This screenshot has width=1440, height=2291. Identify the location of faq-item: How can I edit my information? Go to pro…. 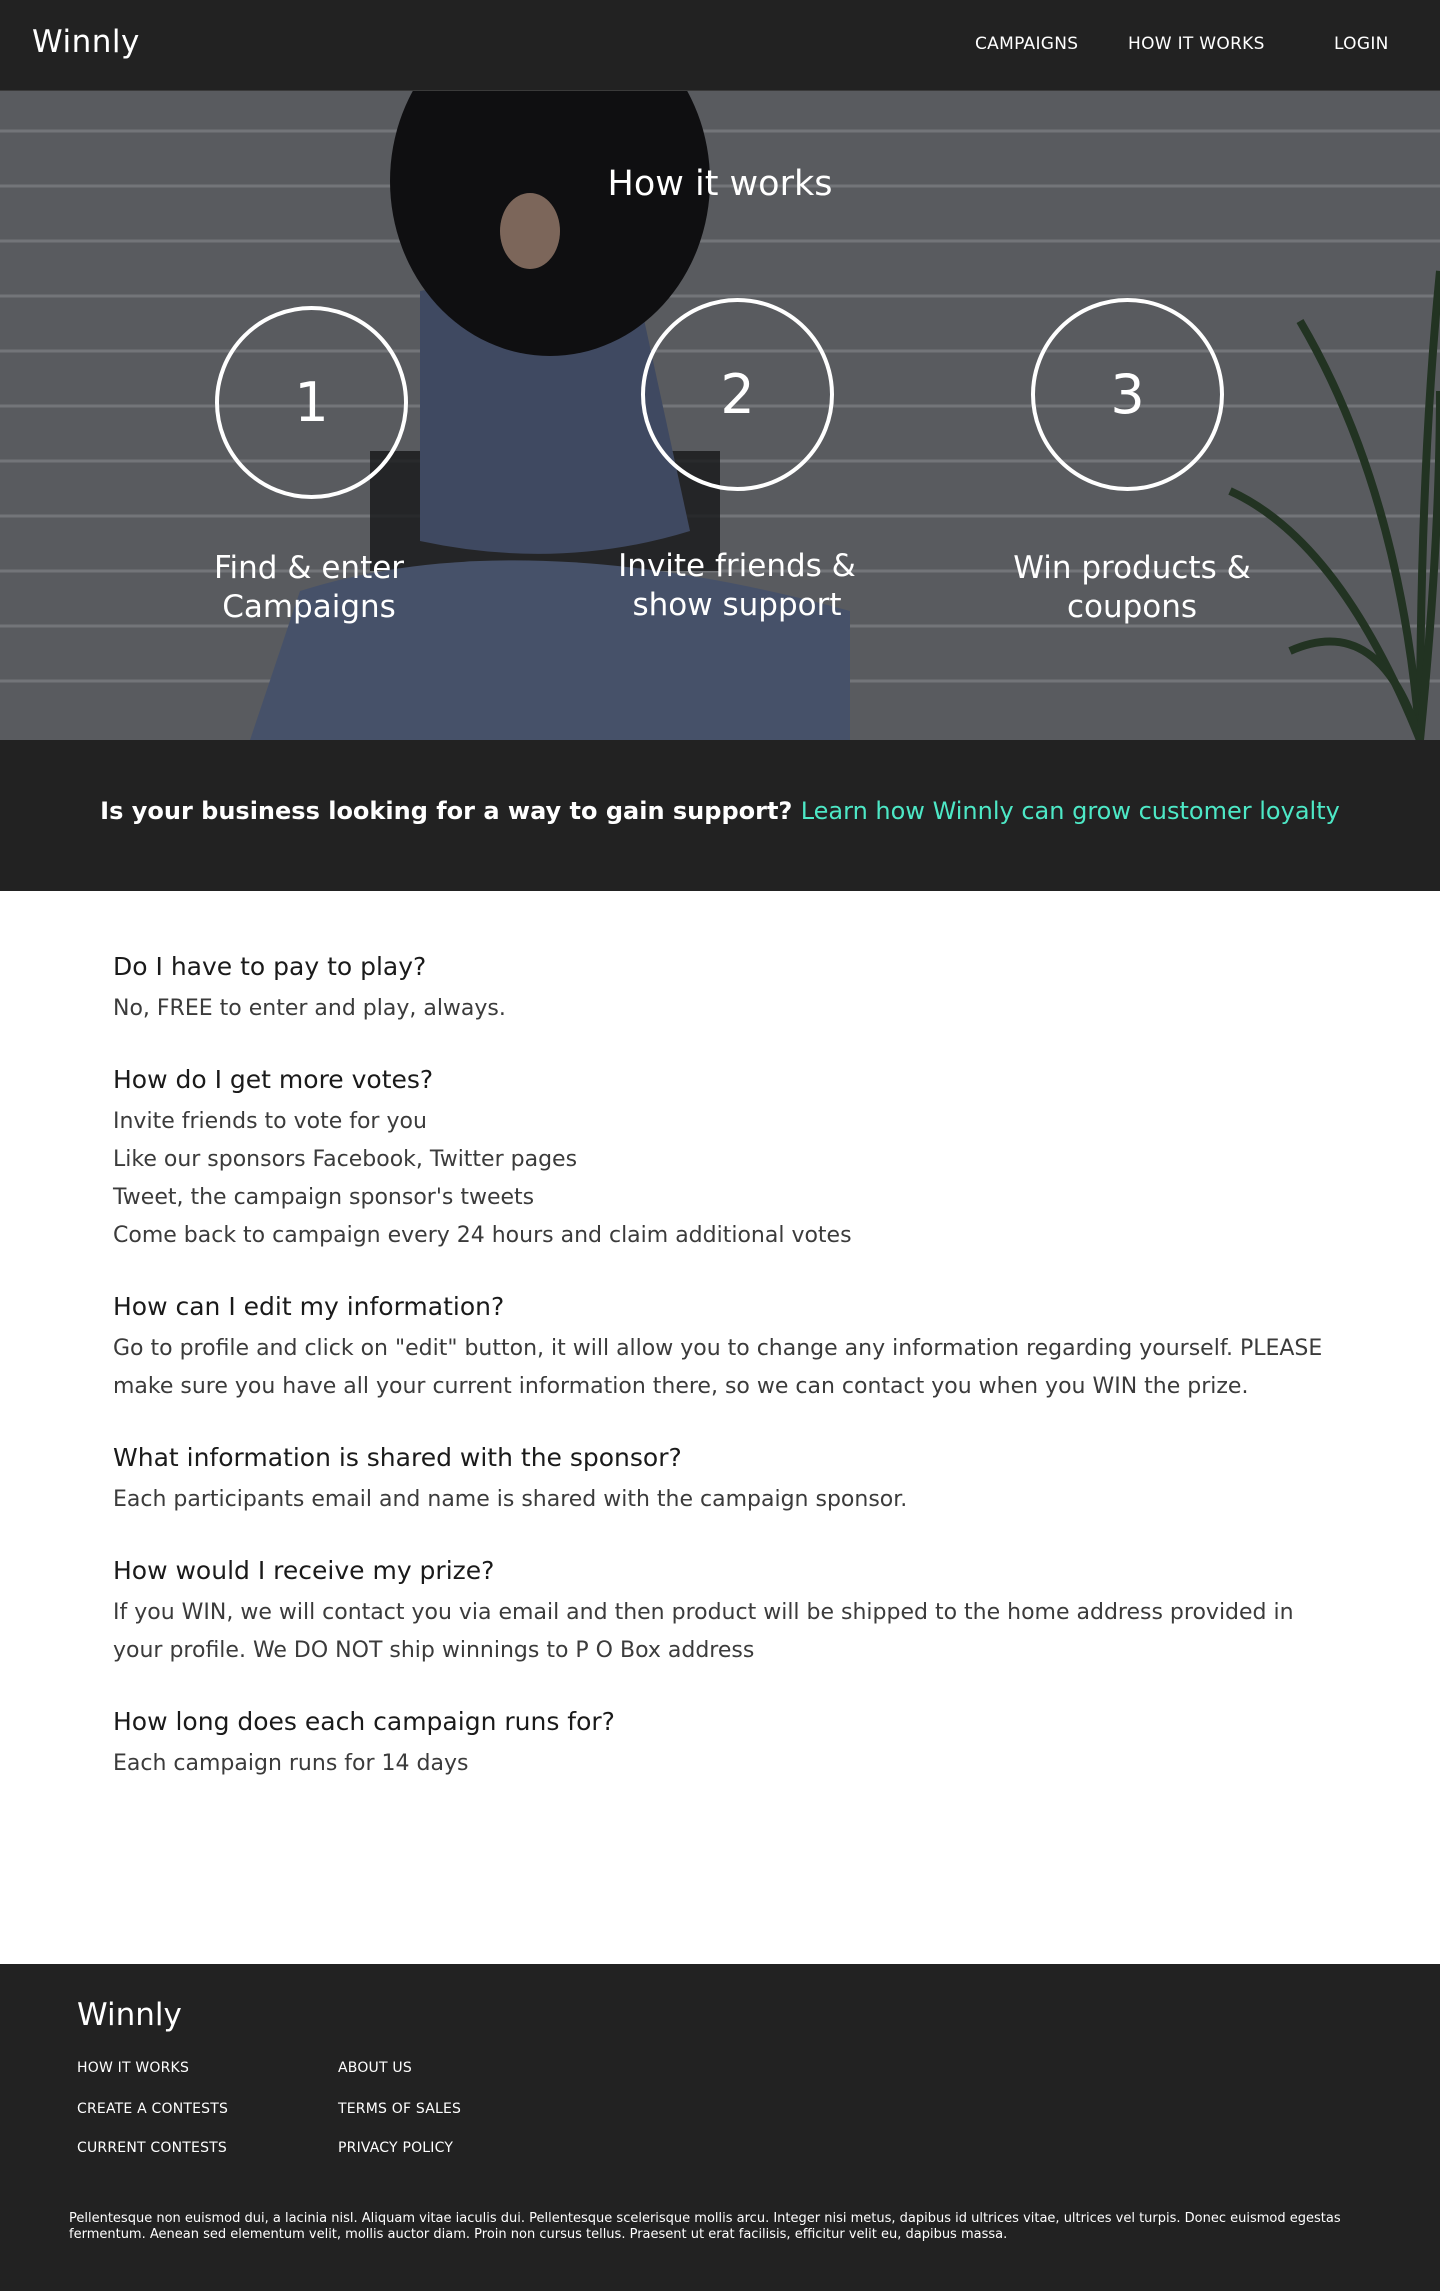
(723, 1348).